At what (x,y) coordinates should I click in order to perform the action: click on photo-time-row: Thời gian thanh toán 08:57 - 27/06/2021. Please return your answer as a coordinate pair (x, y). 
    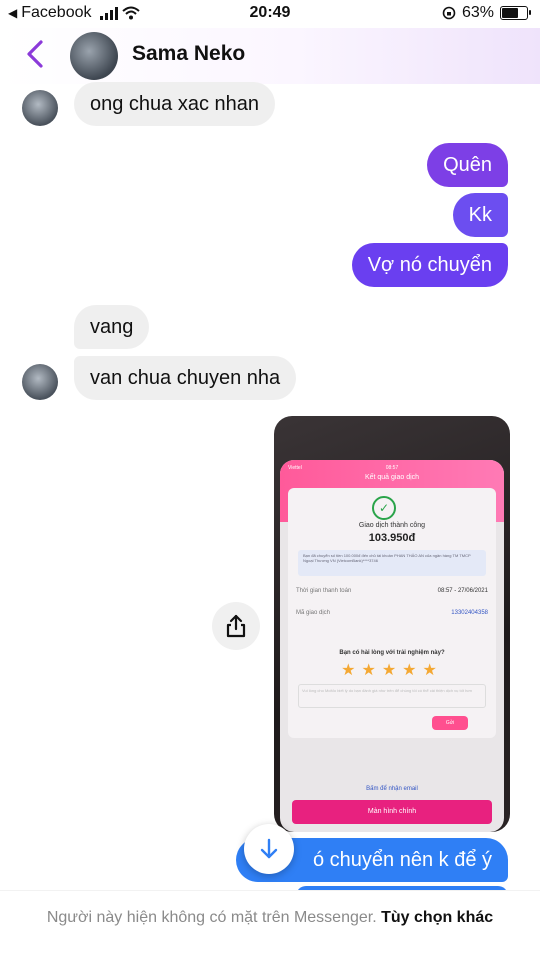
    Looking at the image, I should click on (392, 591).